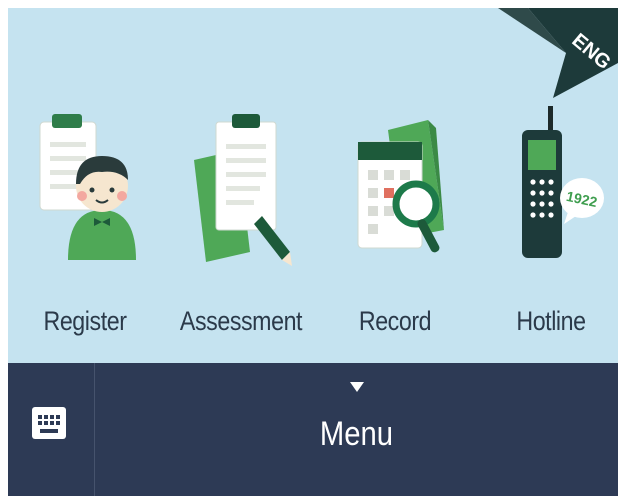 The width and height of the screenshot is (626, 496). Describe the element at coordinates (551, 321) in the screenshot. I see `menu-label-hotline: Hotline` at that location.